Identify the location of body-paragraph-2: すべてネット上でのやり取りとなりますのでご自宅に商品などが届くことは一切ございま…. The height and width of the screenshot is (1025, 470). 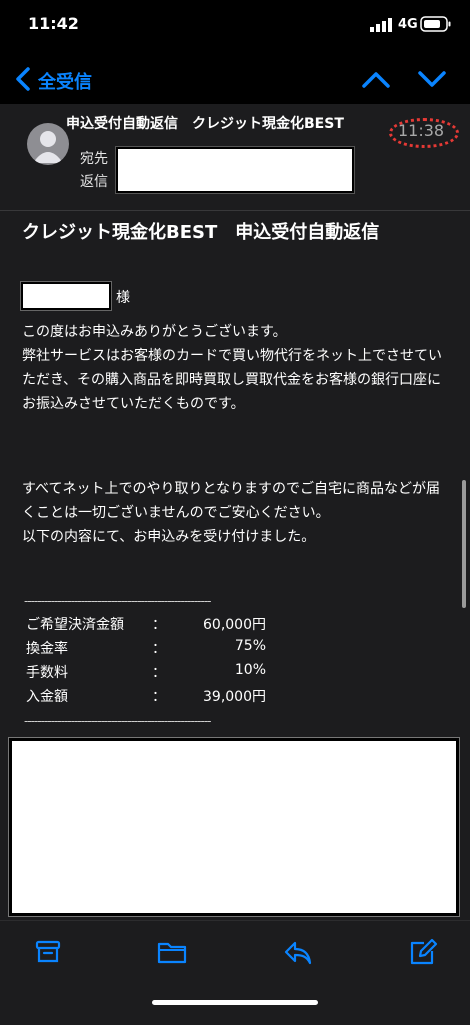
(231, 513).